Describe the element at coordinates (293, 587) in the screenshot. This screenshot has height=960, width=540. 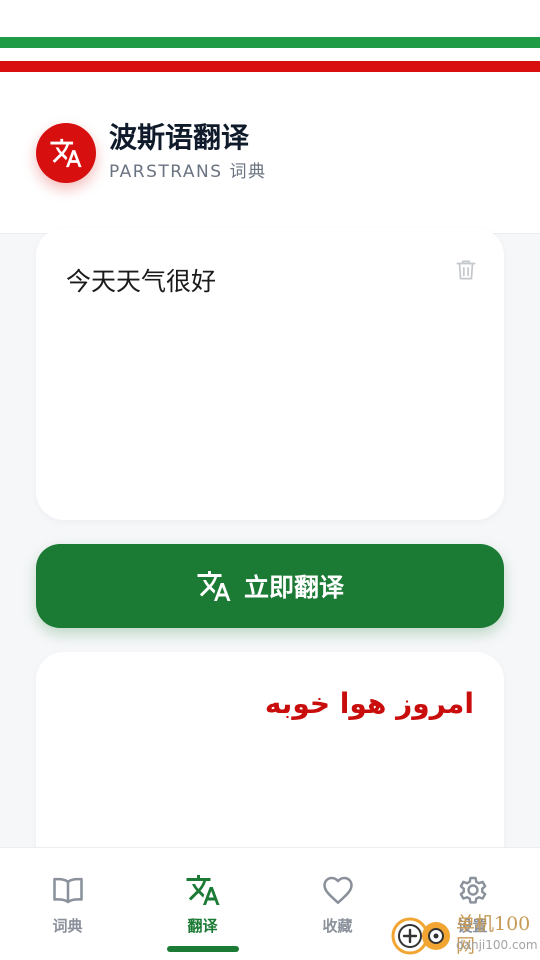
I see `translate-button-label: 立即翻译` at that location.